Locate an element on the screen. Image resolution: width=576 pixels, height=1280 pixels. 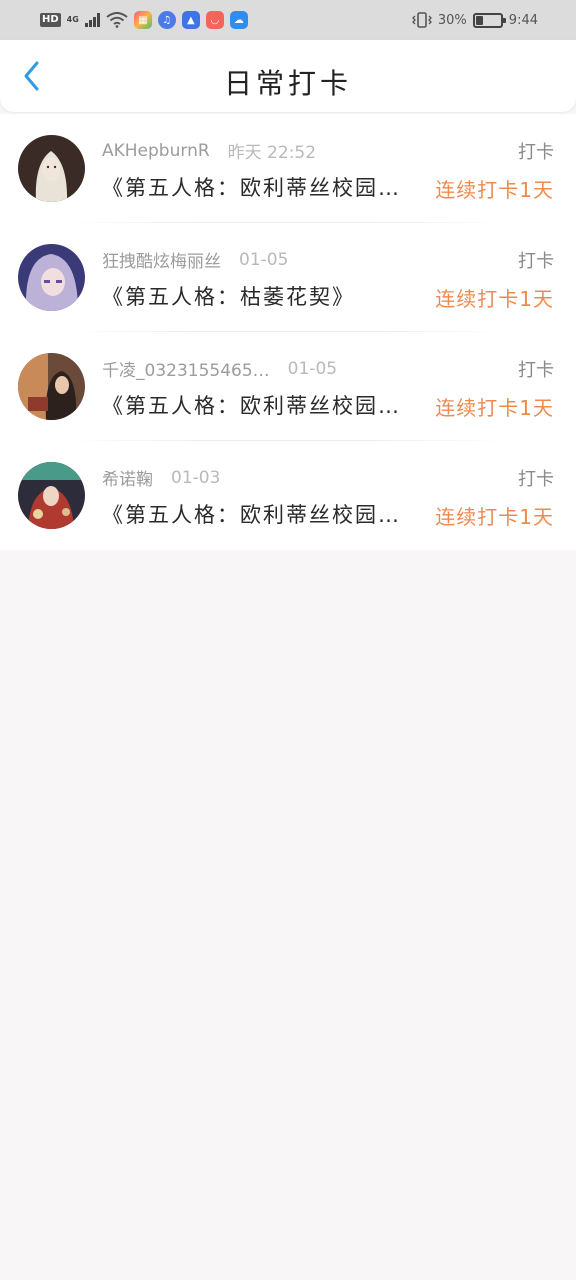
vibrate-icon is located at coordinates (421, 20).